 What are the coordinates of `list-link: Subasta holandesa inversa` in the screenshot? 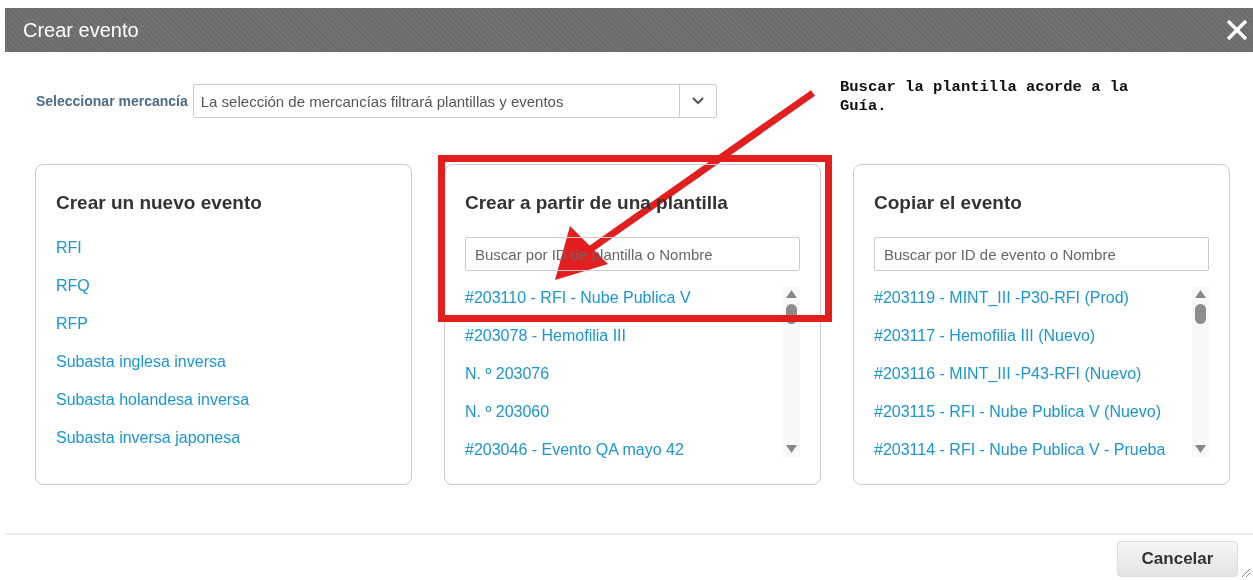 It's located at (153, 400).